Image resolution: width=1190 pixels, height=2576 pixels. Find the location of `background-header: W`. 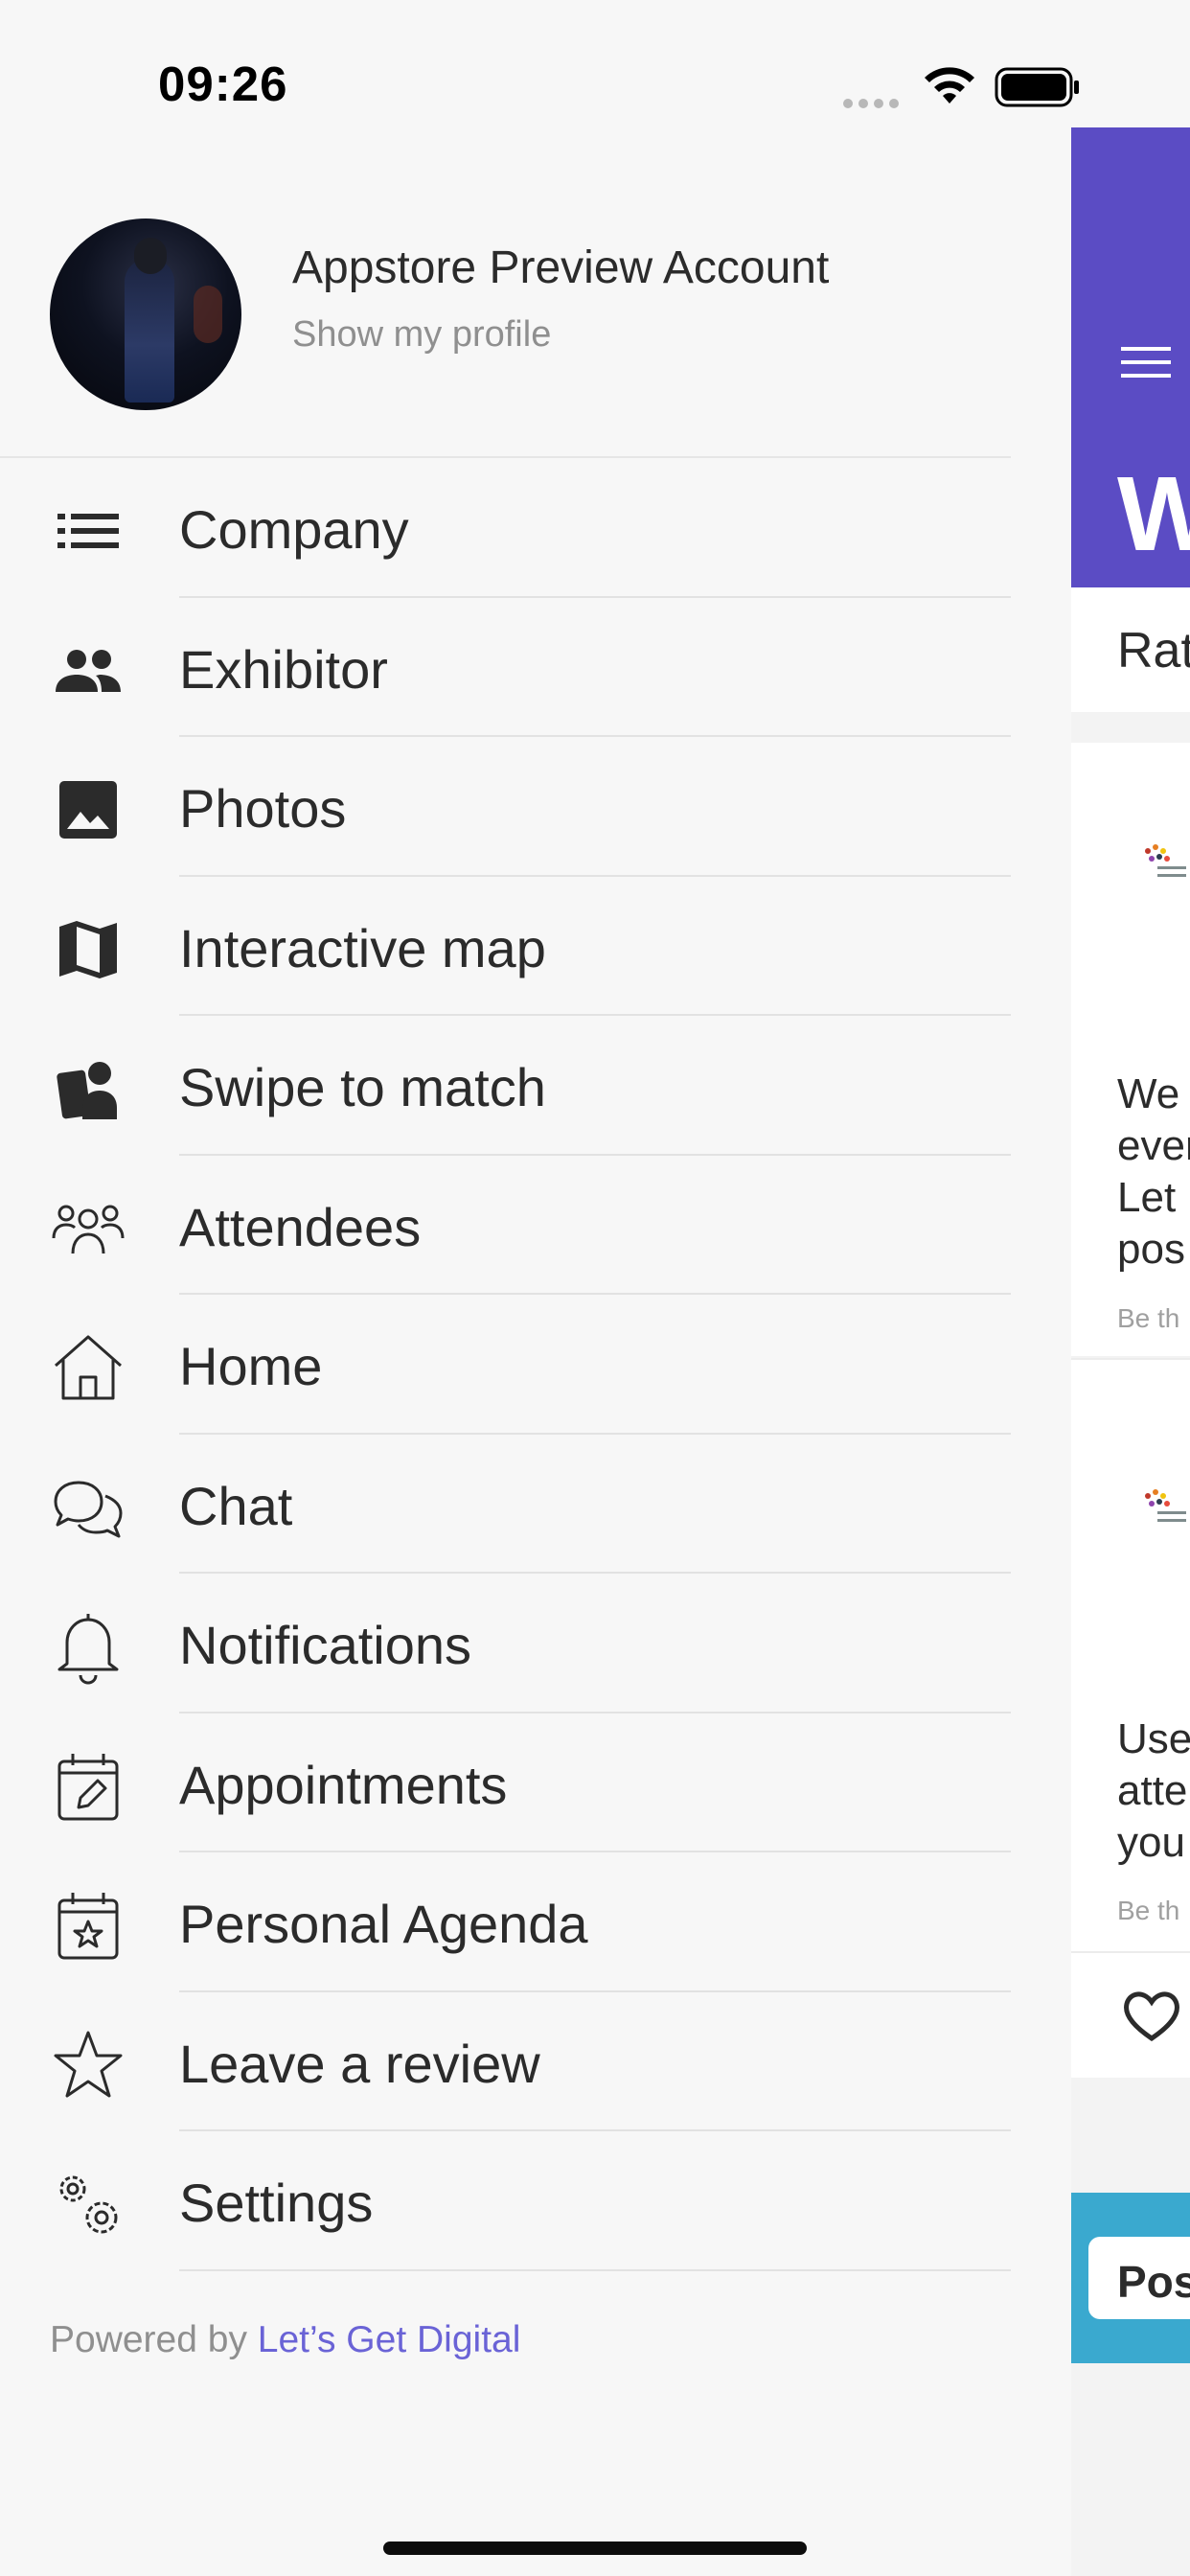

background-header: W is located at coordinates (1131, 357).